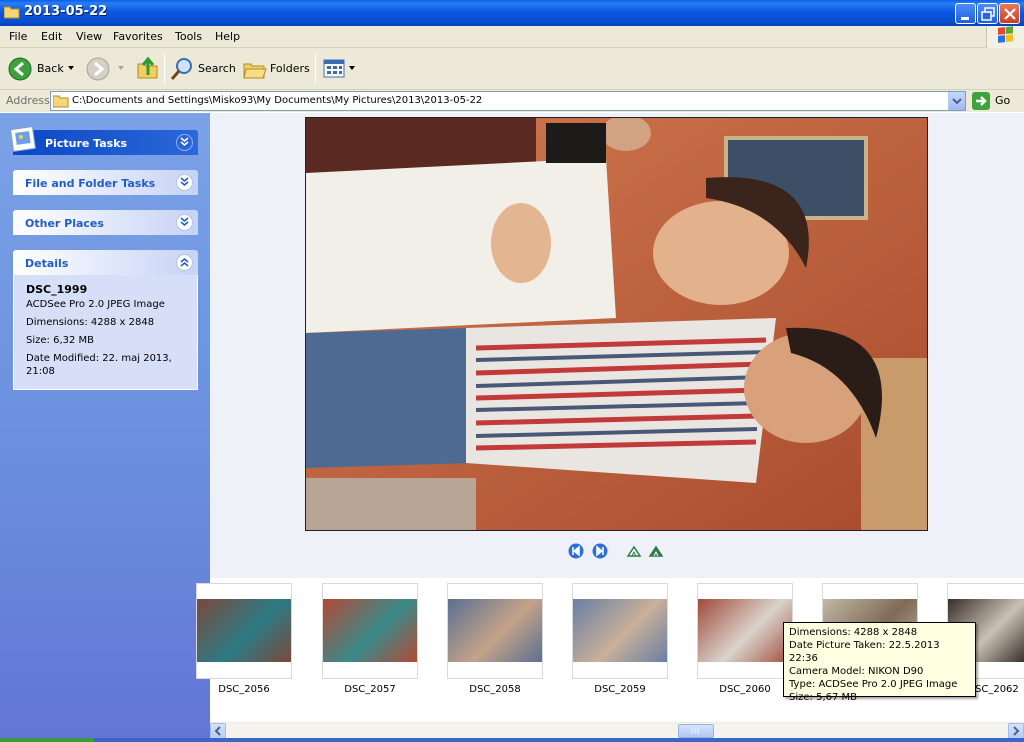 The image size is (1024, 742). Describe the element at coordinates (981, 101) in the screenshot. I see `go-arrow-icon` at that location.